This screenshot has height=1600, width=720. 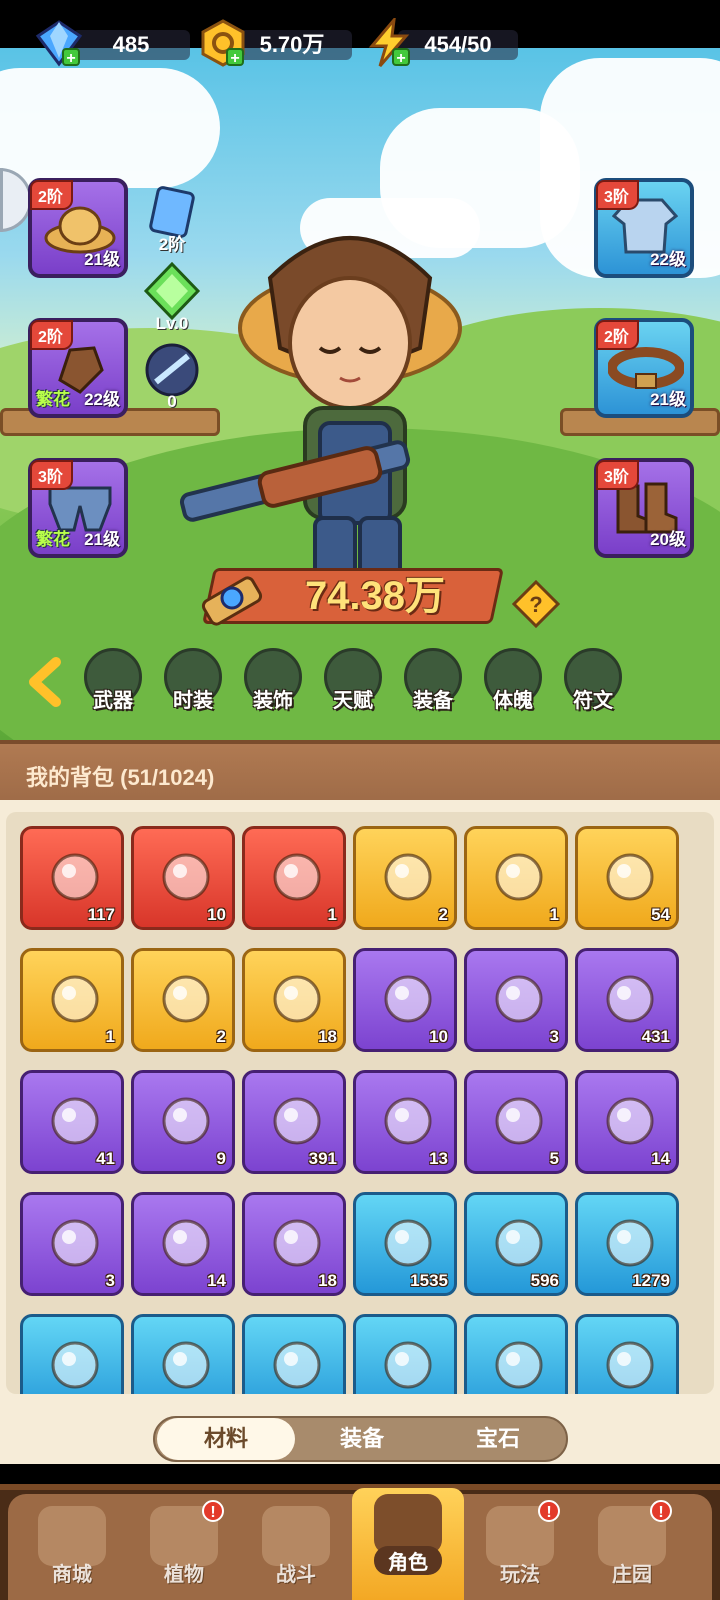 I want to click on menu-weapon: 武器, so click(x=113, y=680).